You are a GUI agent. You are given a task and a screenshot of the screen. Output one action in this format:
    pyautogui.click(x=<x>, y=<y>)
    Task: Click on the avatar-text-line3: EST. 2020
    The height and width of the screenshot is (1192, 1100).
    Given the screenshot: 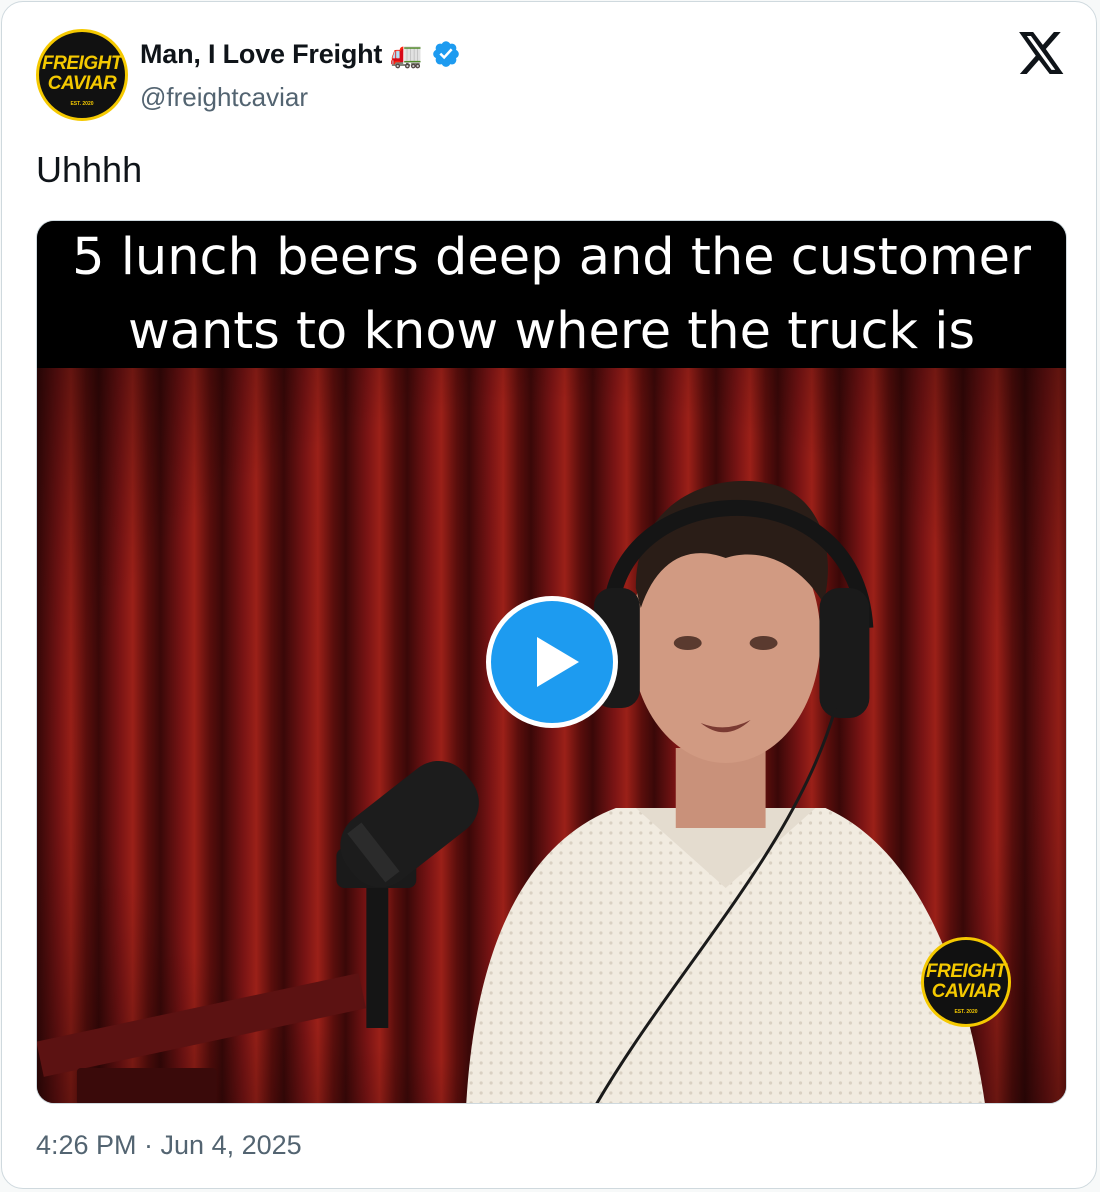 What is the action you would take?
    pyautogui.click(x=82, y=104)
    